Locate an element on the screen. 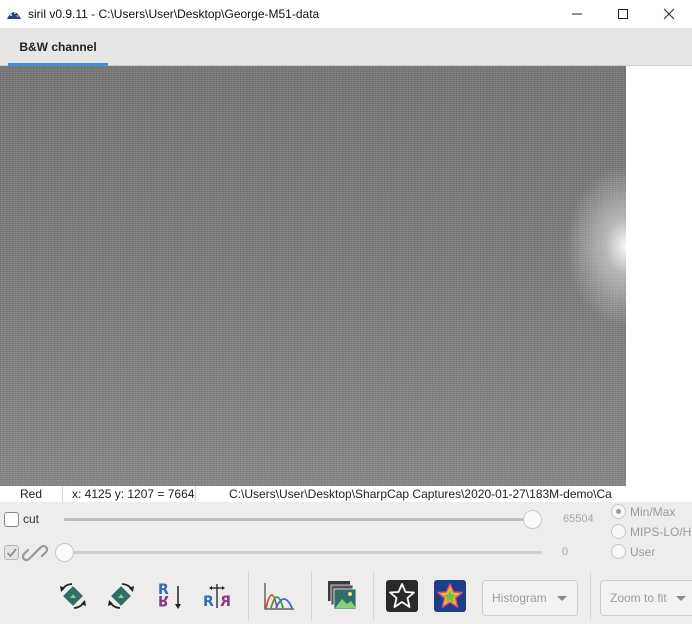 The image size is (692, 624). display-mode-select: Histogram is located at coordinates (530, 598).